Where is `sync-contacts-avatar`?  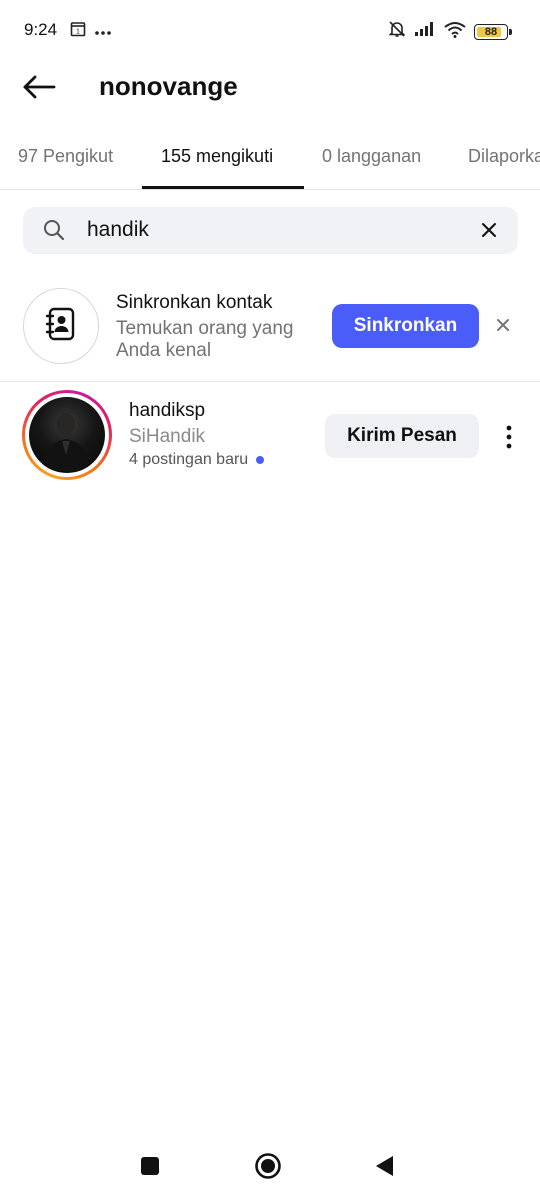 sync-contacts-avatar is located at coordinates (61, 326).